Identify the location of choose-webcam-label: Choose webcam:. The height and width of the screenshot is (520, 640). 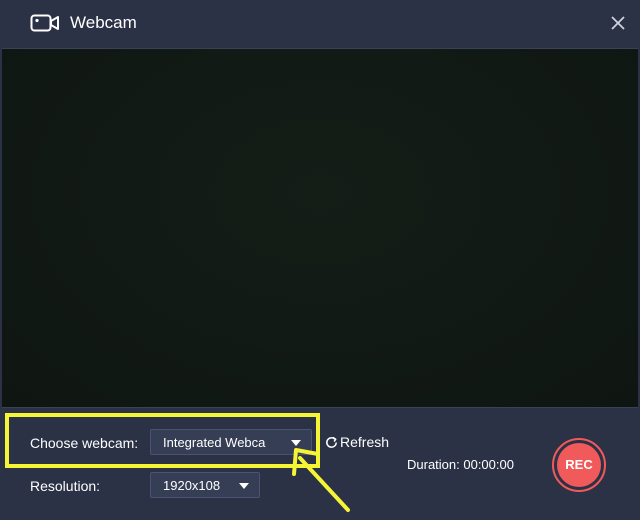
(84, 443).